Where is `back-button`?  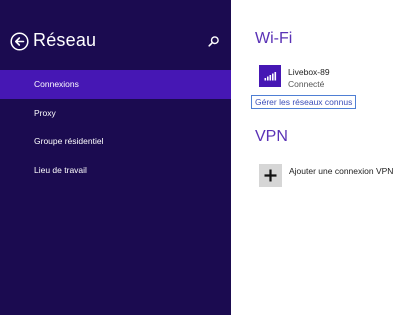
back-button is located at coordinates (19, 41).